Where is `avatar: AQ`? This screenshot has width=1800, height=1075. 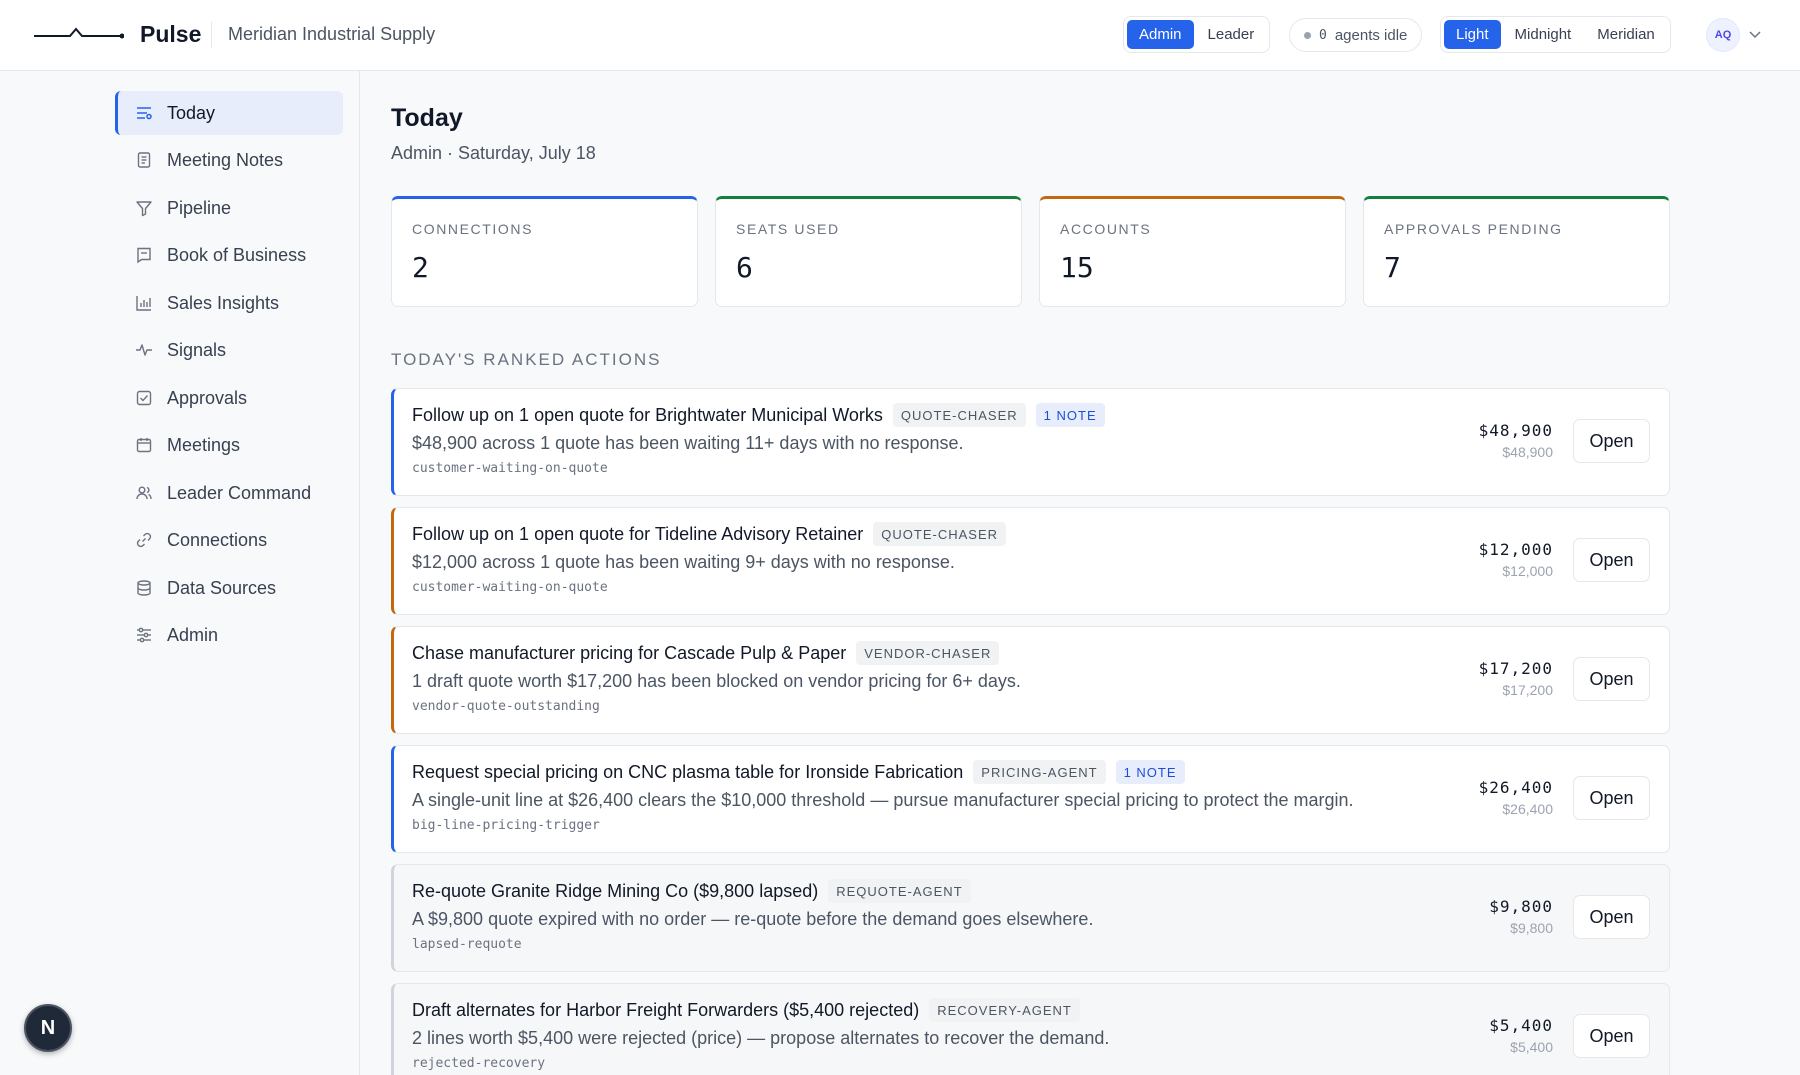 avatar: AQ is located at coordinates (1723, 35).